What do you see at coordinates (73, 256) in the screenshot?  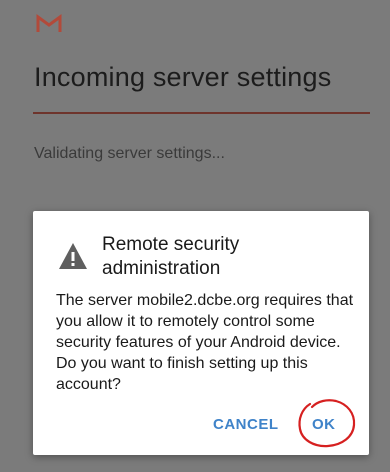 I see `warning-icon` at bounding box center [73, 256].